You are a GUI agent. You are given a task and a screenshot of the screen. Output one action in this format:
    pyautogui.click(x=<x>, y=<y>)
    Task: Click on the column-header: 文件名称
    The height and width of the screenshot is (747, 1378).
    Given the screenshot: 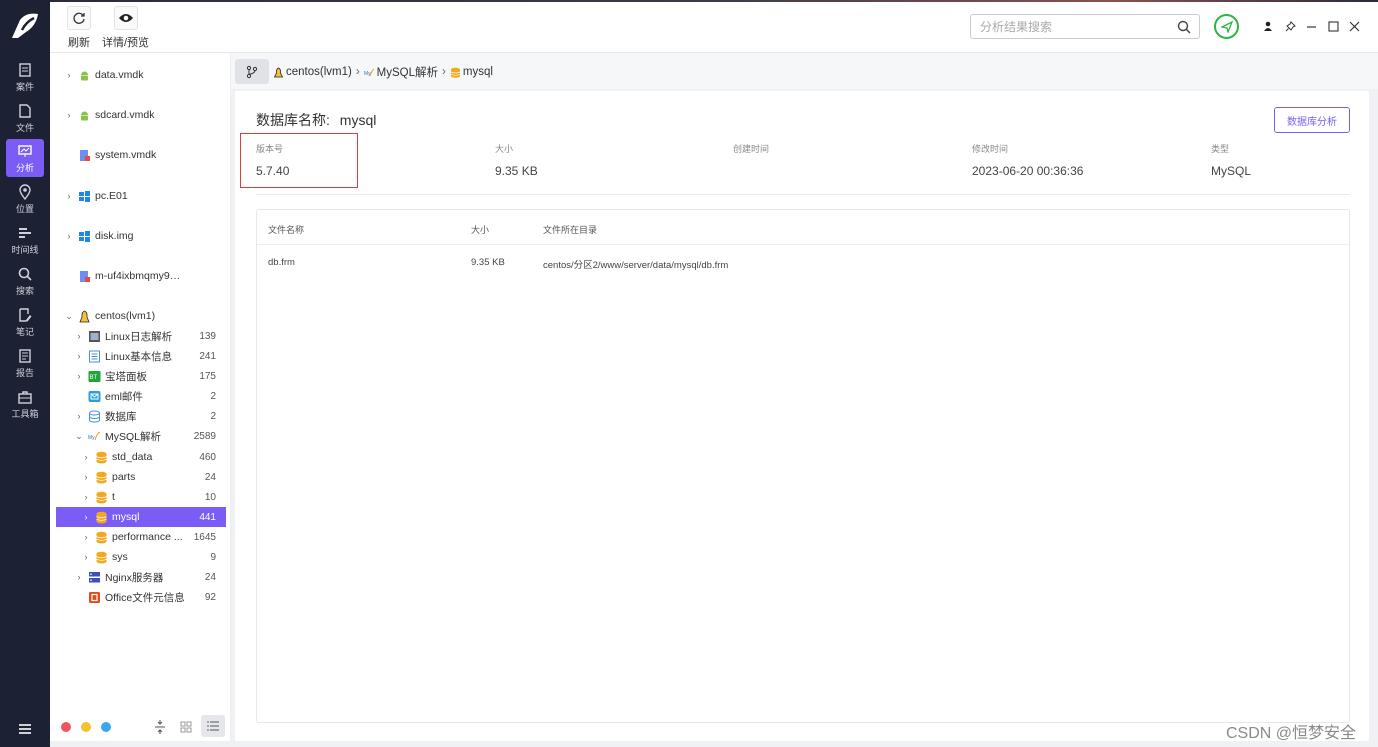 What is the action you would take?
    pyautogui.click(x=286, y=229)
    